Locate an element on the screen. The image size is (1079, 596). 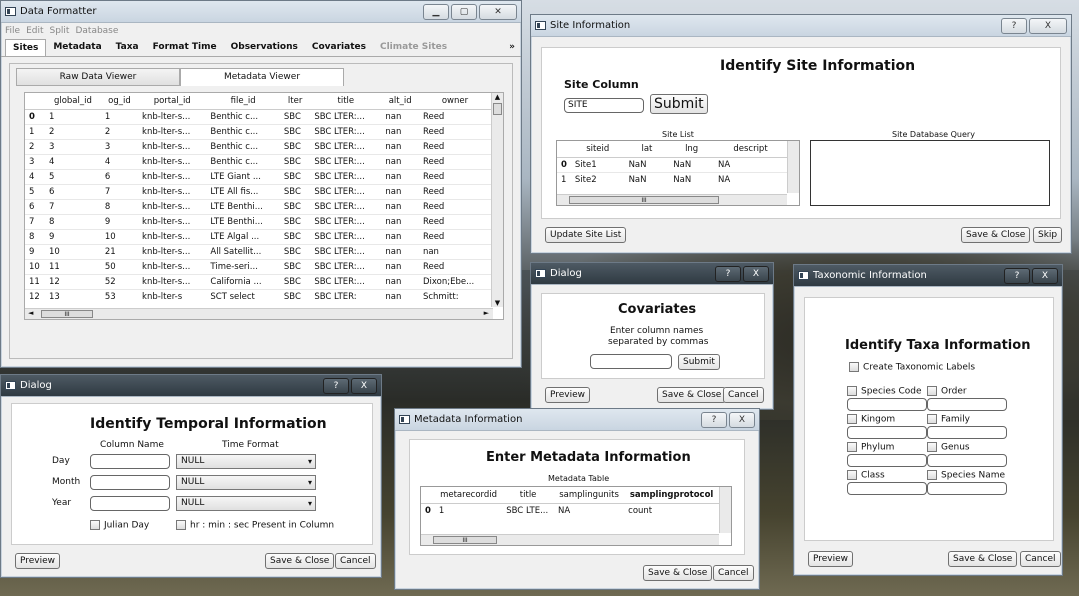
tab-raw-data-viewer: Raw Data Viewer is located at coordinates (98, 77).